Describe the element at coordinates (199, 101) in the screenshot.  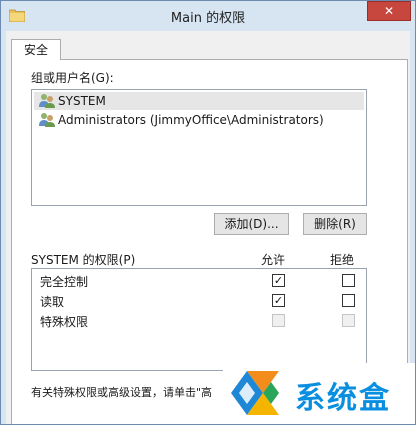
I see `list-item-system: SYSTEM` at that location.